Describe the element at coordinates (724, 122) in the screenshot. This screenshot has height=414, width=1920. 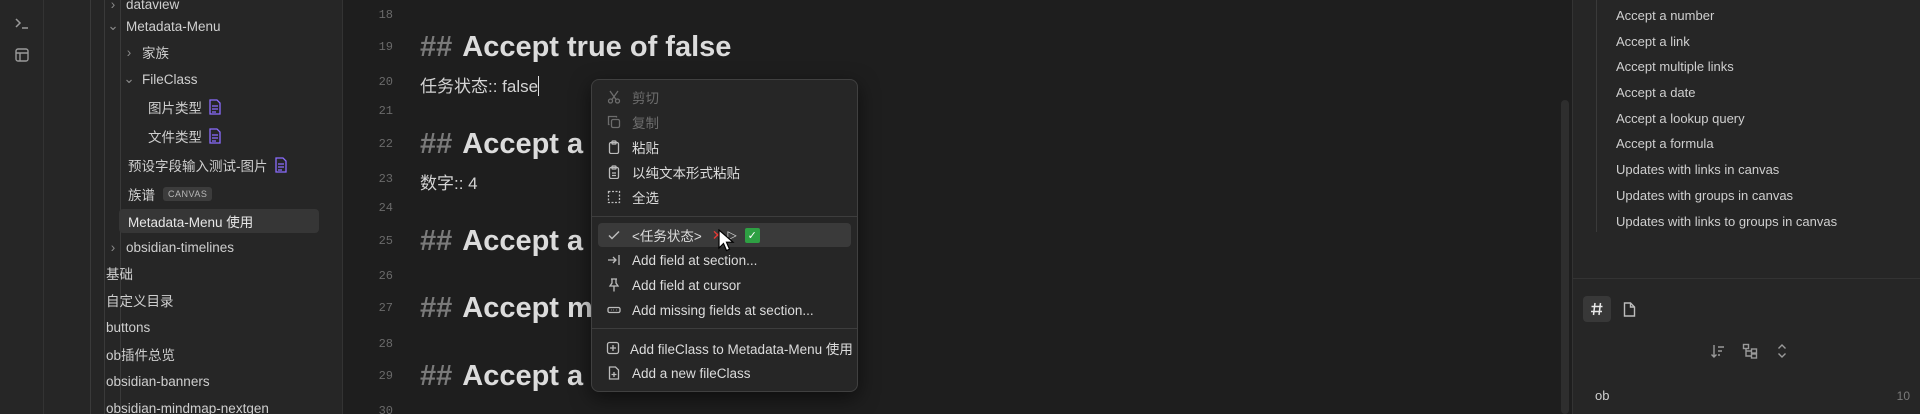
I see `menu-item-copy: 复制` at that location.